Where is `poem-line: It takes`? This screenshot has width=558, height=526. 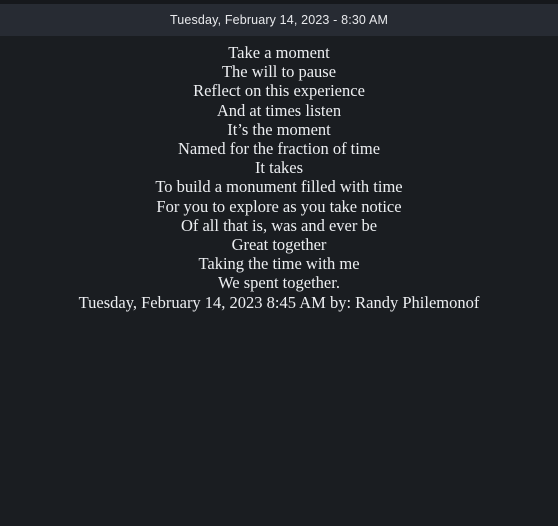
poem-line: It takes is located at coordinates (279, 168).